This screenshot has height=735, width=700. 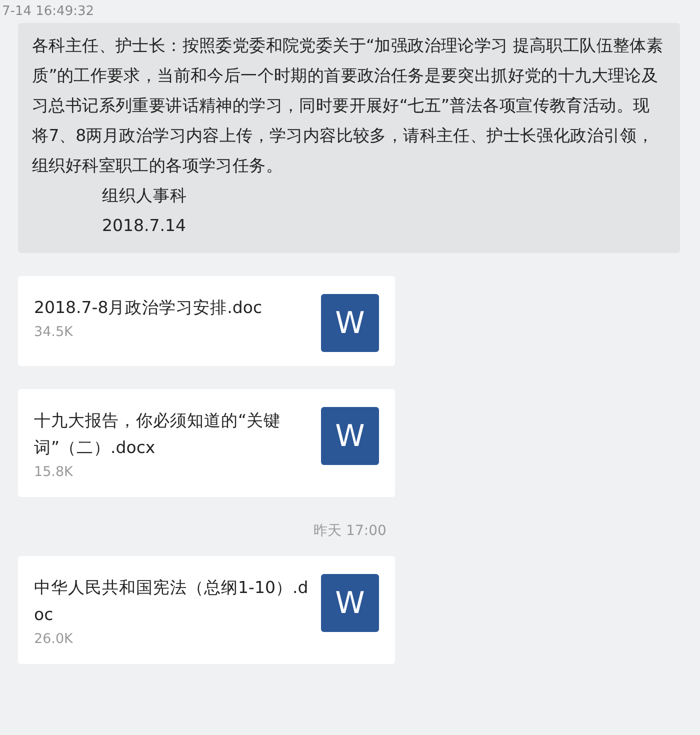 I want to click on file-size: 15.8K, so click(x=53, y=472).